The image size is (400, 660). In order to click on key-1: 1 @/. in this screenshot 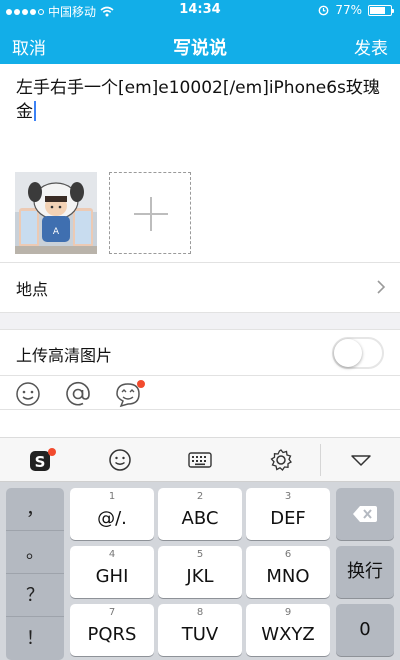, I will do `click(112, 514)`.